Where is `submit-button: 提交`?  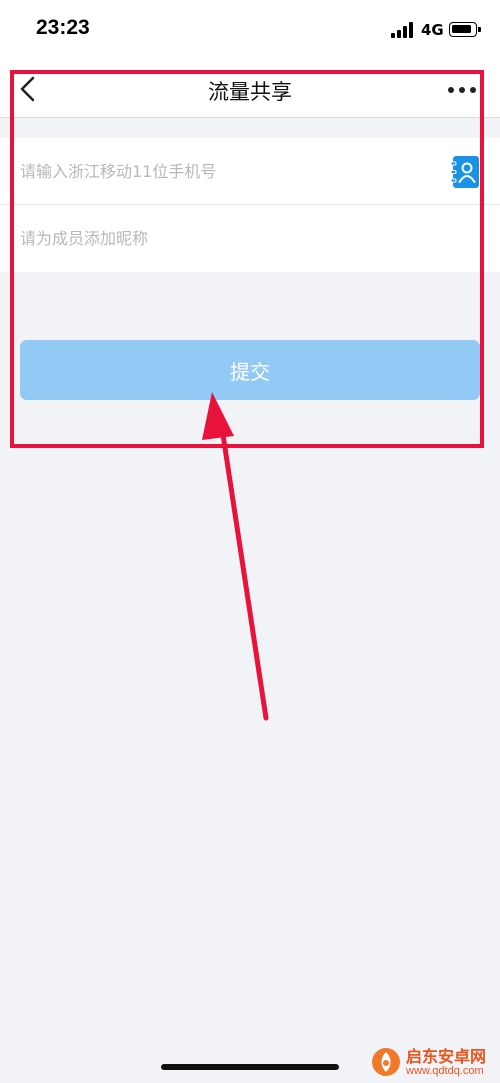 submit-button: 提交 is located at coordinates (250, 370).